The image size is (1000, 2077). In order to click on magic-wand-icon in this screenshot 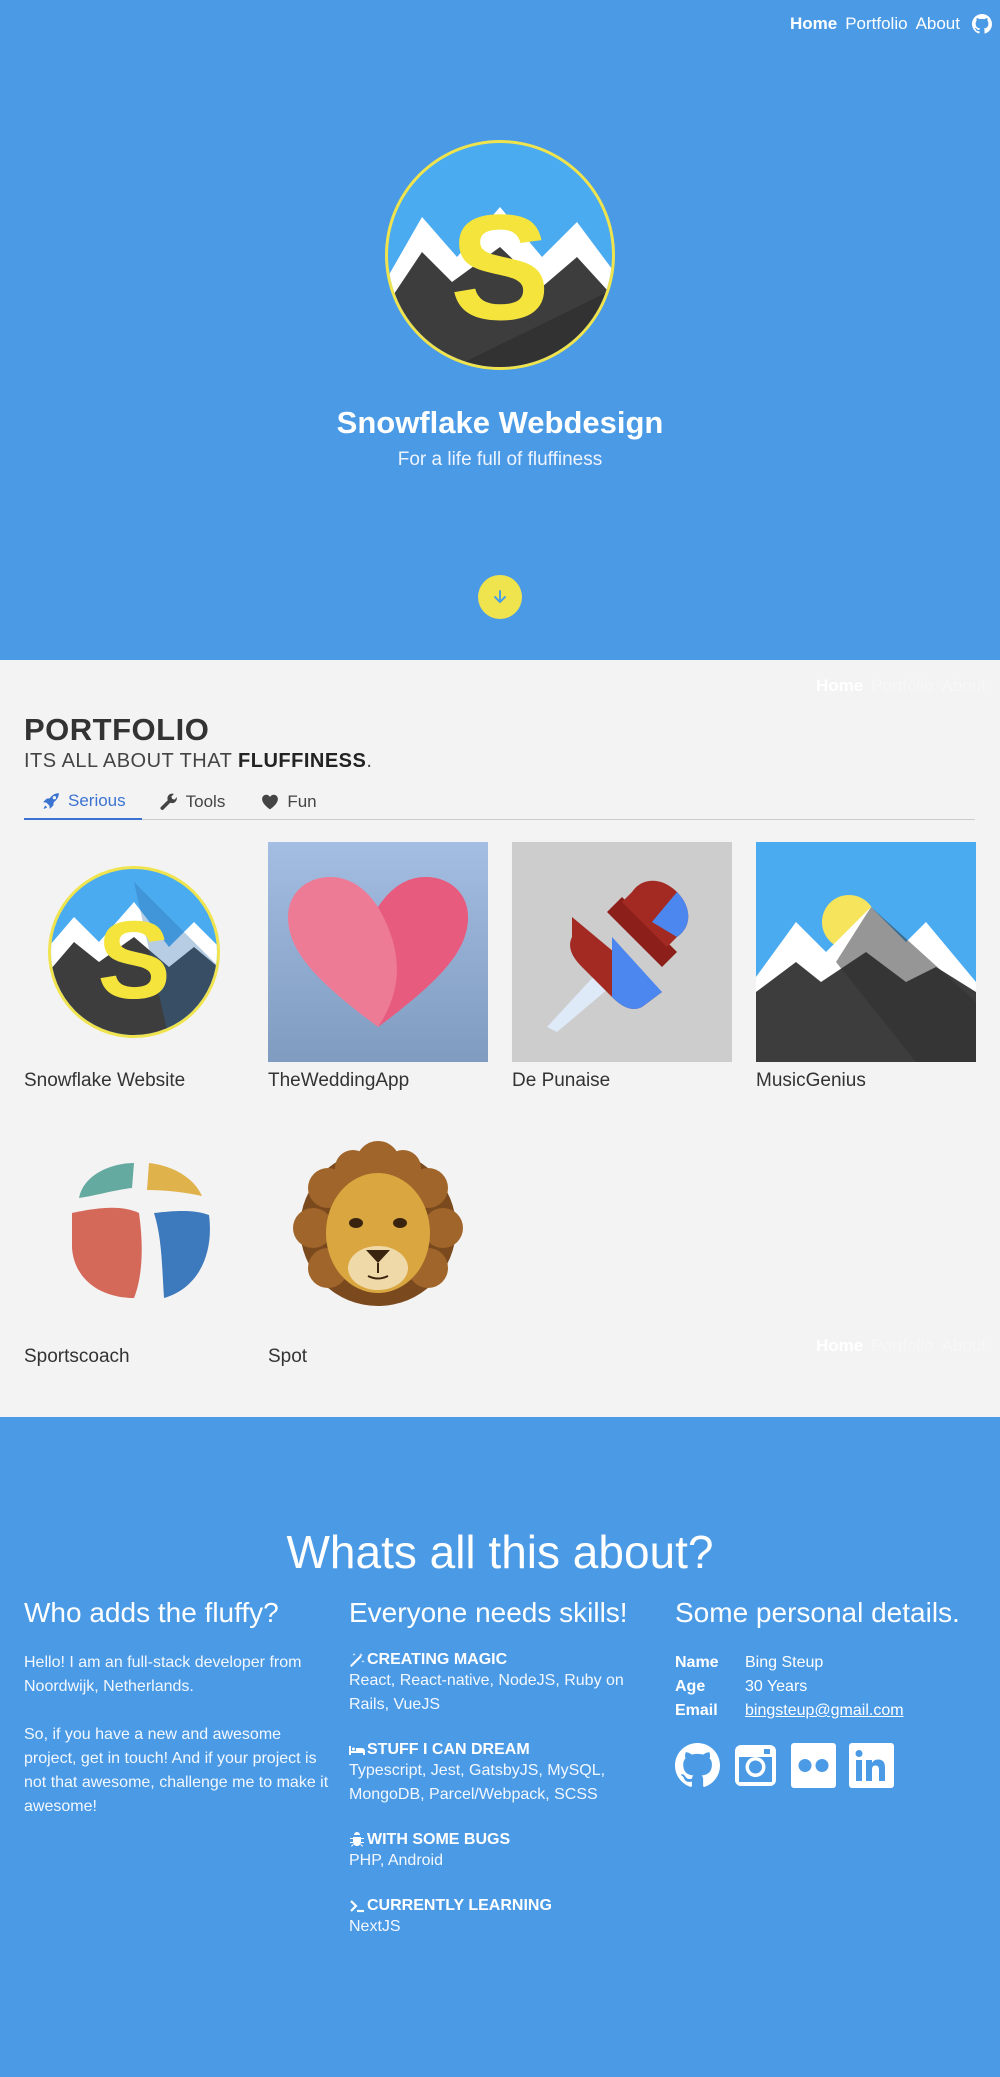, I will do `click(357, 1660)`.